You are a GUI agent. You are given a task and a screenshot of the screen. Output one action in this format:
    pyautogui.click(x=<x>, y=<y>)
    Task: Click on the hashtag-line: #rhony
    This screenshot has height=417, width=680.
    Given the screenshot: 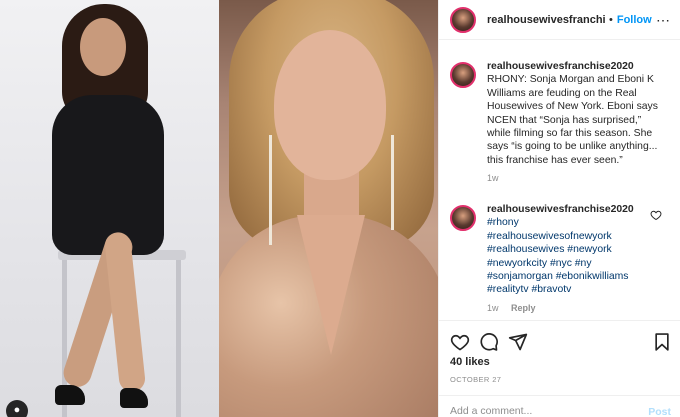 What is the action you would take?
    pyautogui.click(x=577, y=222)
    